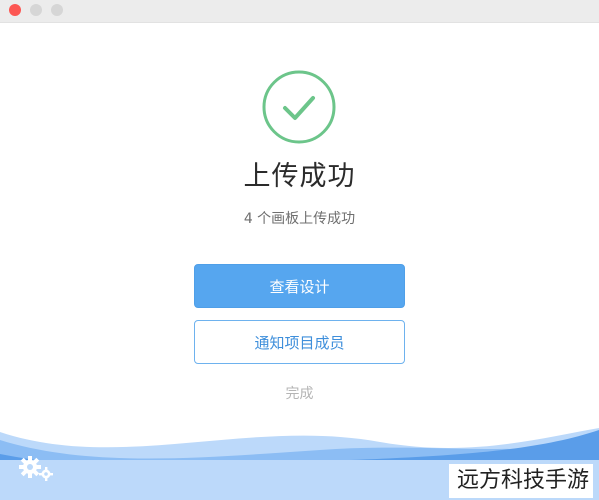 This screenshot has height=500, width=599. What do you see at coordinates (299, 219) in the screenshot?
I see `dialog-subtitle: 4 个画板上传成功` at bounding box center [299, 219].